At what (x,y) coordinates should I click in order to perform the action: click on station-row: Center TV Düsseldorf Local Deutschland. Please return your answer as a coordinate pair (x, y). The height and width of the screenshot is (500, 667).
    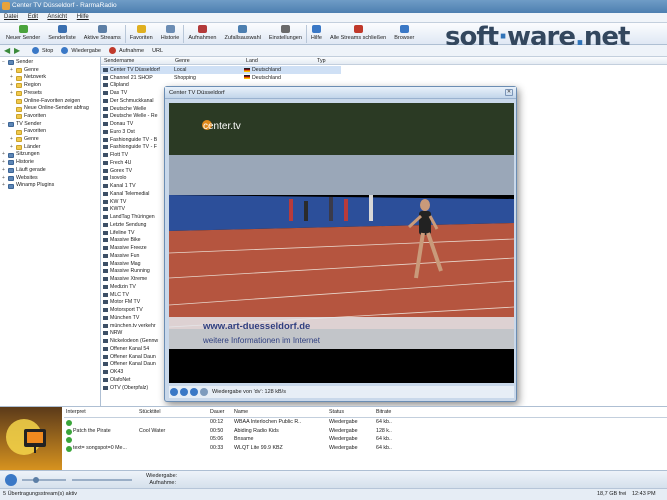
    Looking at the image, I should click on (221, 70).